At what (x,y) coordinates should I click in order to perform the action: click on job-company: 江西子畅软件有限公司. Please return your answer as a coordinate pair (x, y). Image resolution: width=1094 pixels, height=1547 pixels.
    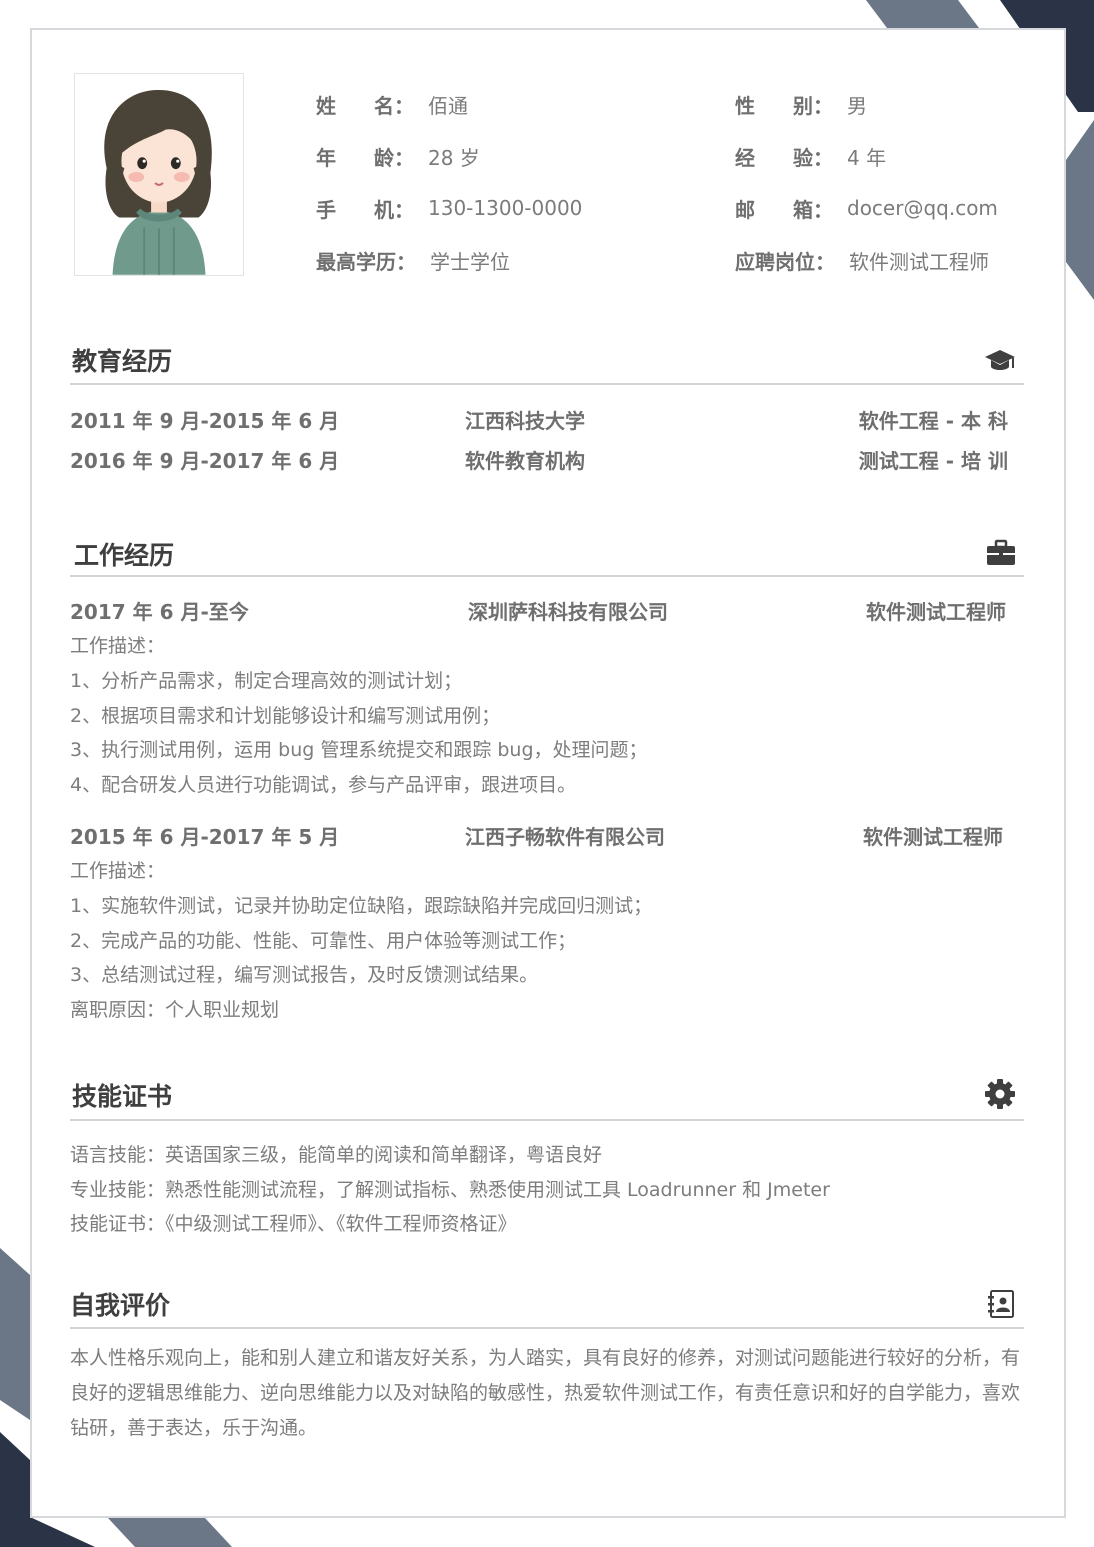
    Looking at the image, I should click on (565, 837).